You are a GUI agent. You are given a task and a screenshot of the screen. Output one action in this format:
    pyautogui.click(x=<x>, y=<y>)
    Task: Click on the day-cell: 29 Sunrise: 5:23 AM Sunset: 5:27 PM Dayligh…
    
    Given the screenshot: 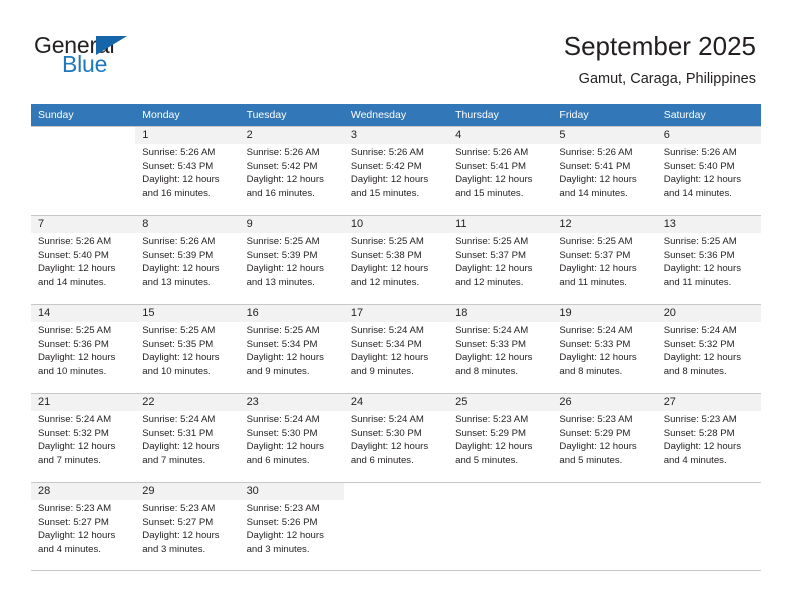 What is the action you would take?
    pyautogui.click(x=187, y=526)
    